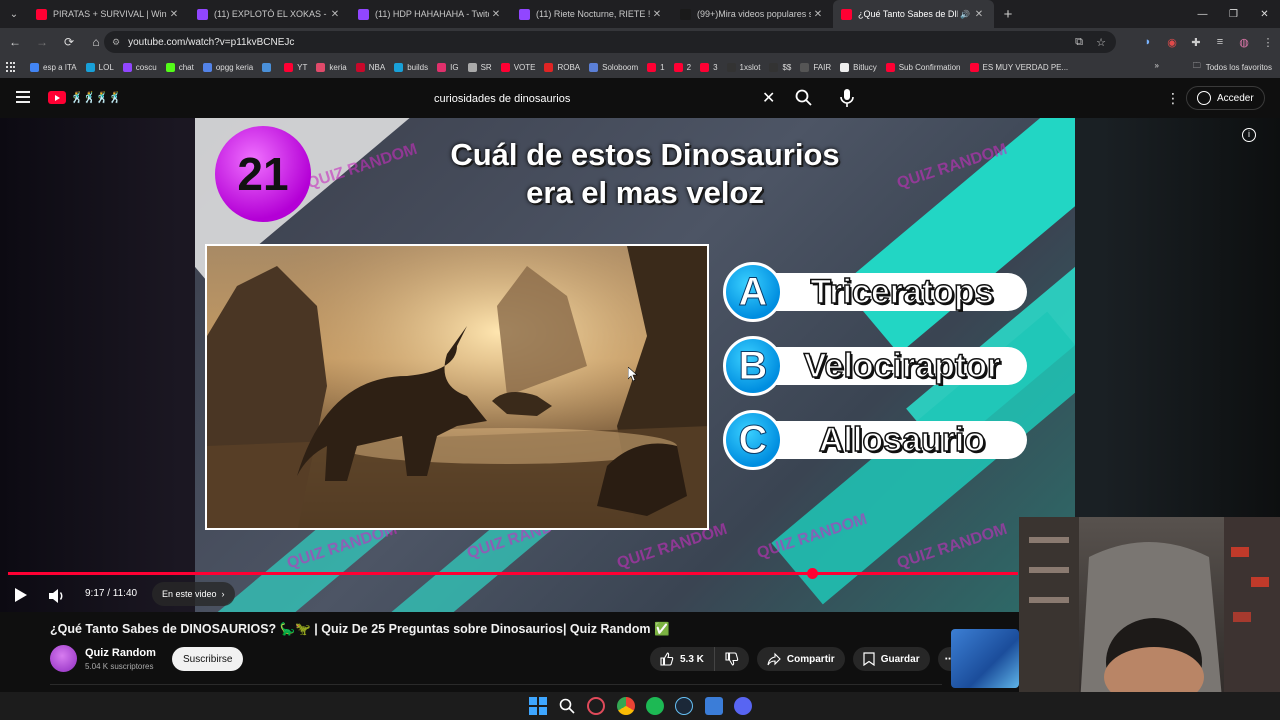 The width and height of the screenshot is (1280, 720). I want to click on bookmark-item: NBA, so click(370, 67).